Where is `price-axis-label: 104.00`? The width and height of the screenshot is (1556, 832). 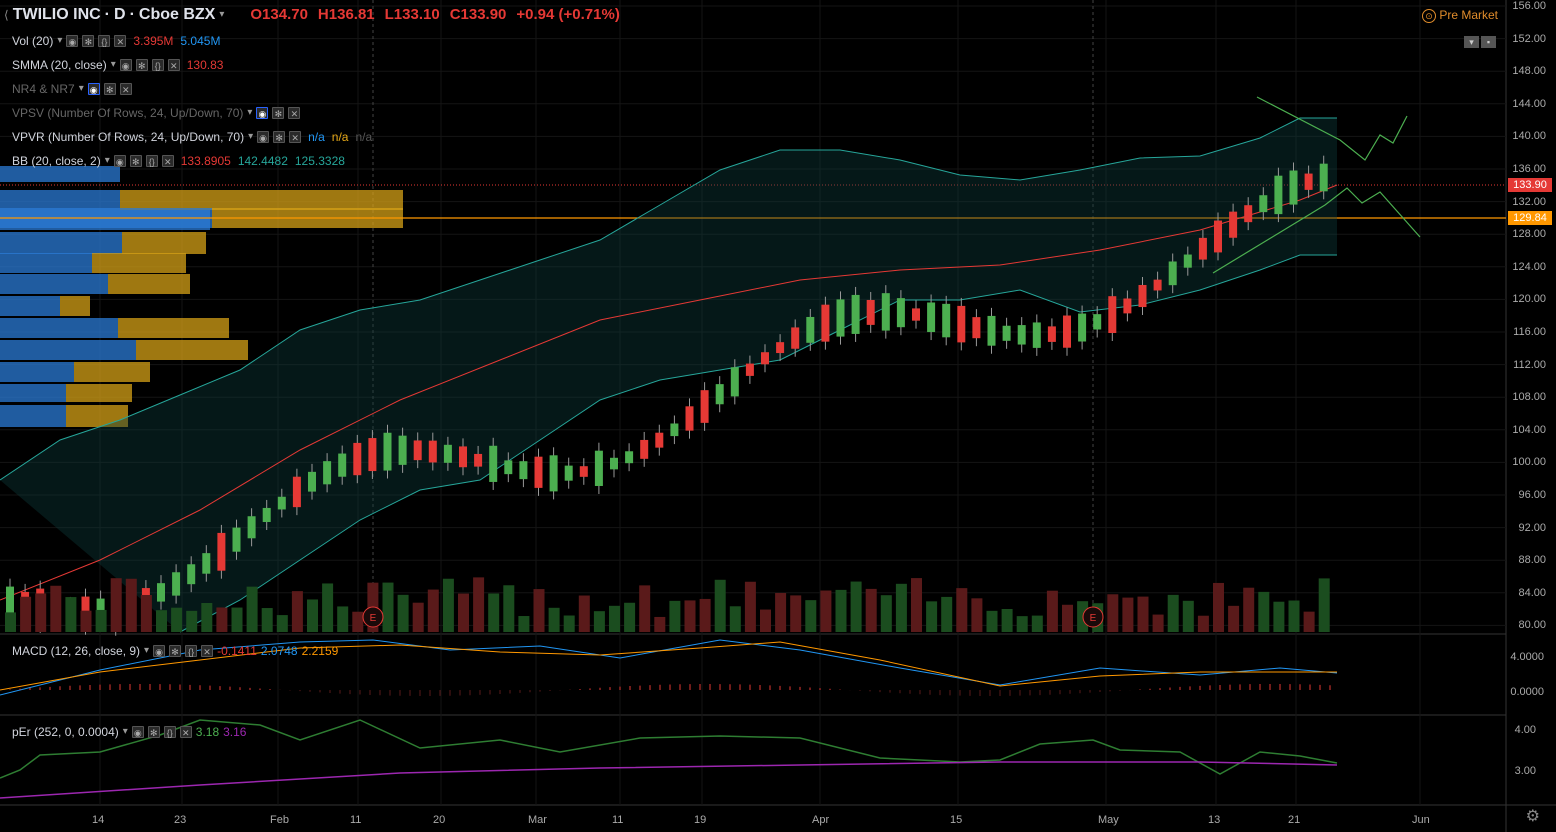 price-axis-label: 104.00 is located at coordinates (1529, 429).